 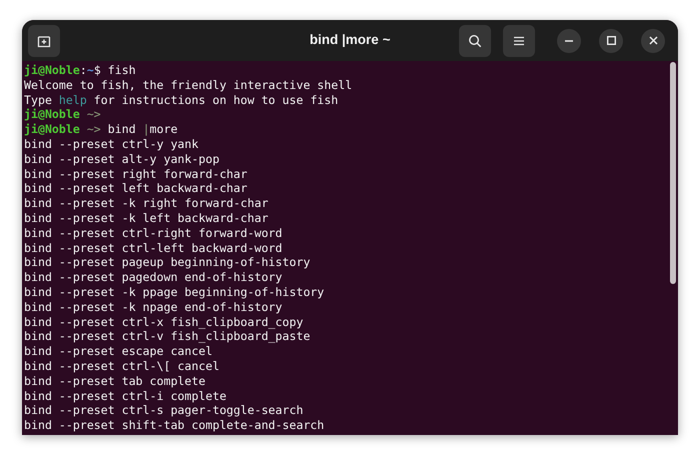 What do you see at coordinates (153, 307) in the screenshot?
I see `terminal-line: bind --preset -k npage end-of-history` at bounding box center [153, 307].